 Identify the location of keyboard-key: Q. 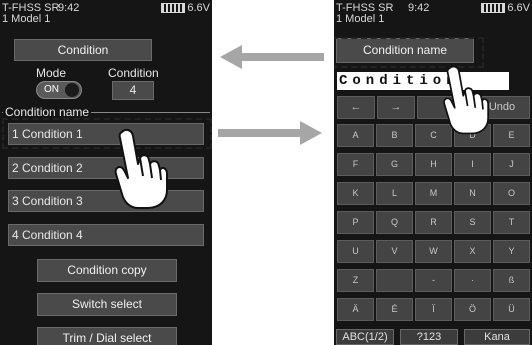
(394, 222).